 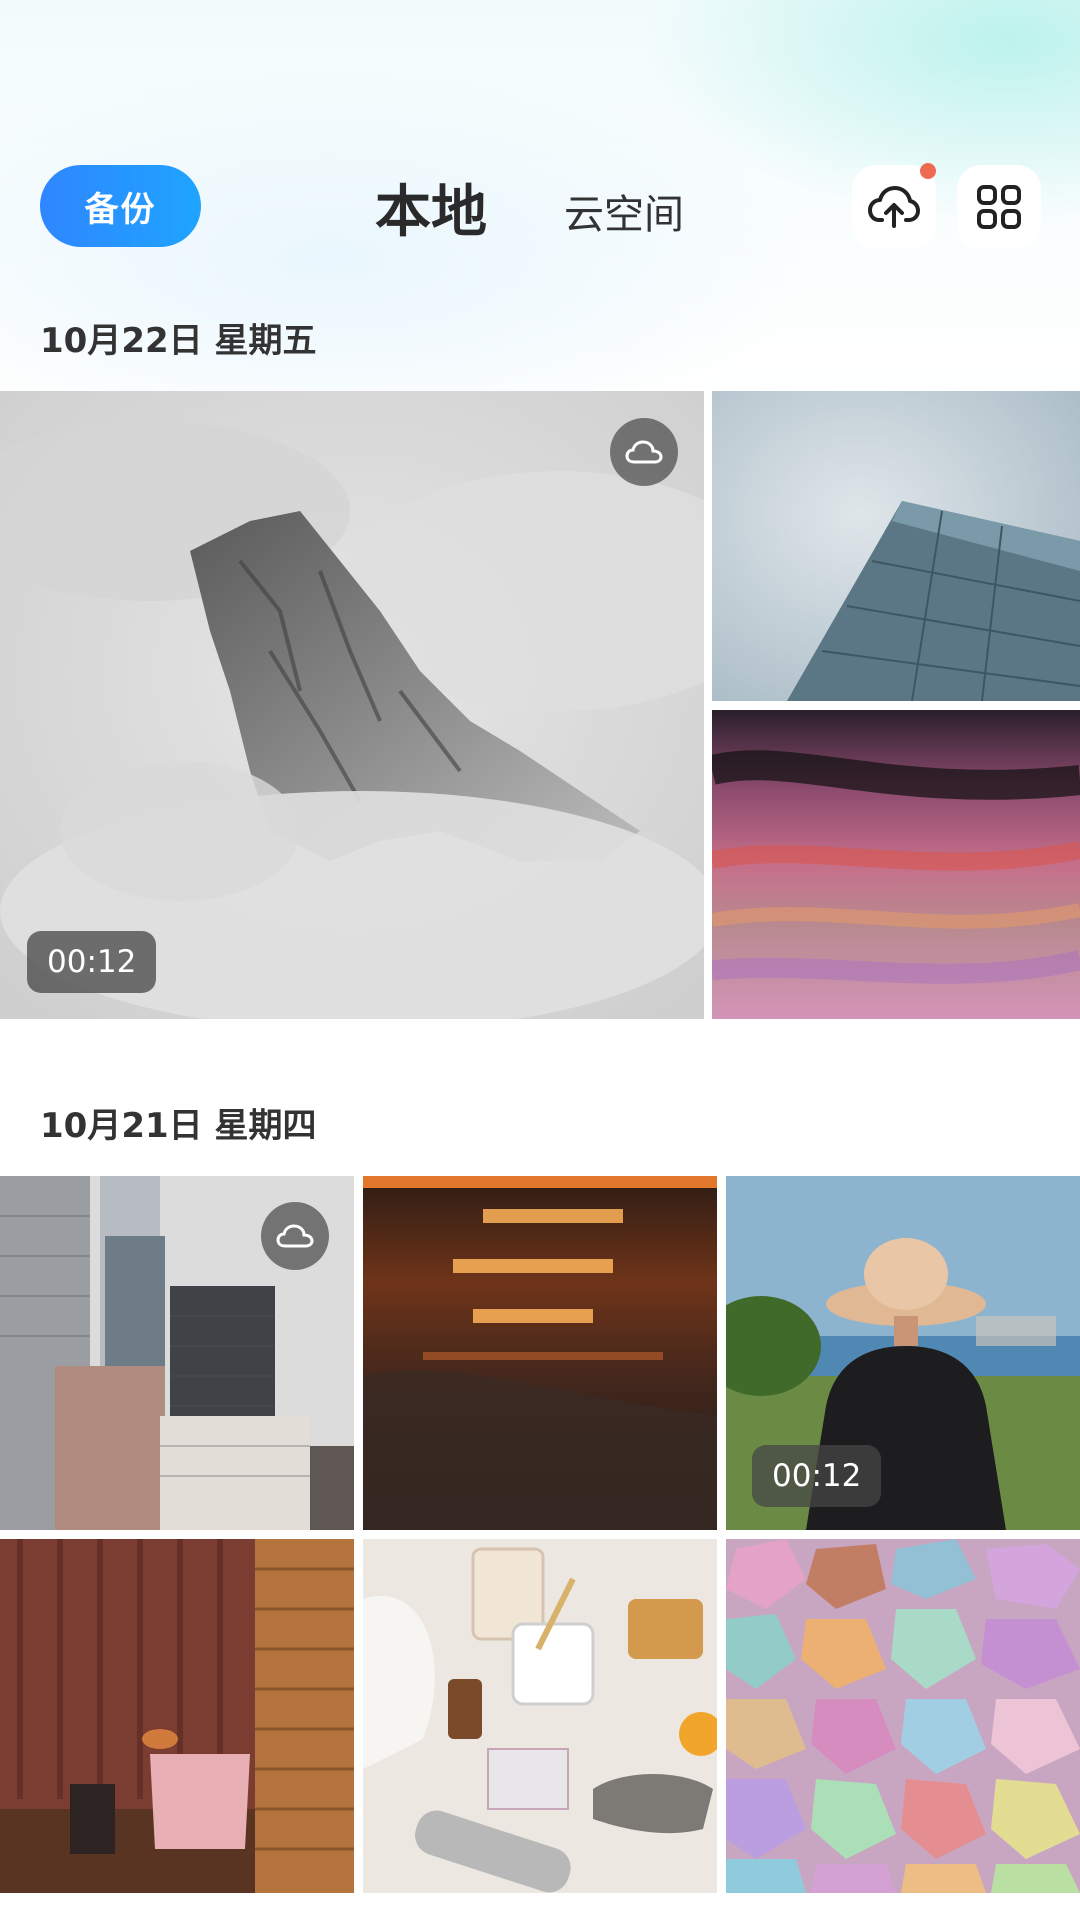 What do you see at coordinates (178, 1126) in the screenshot?
I see `section-date: 10月21日 星期四` at bounding box center [178, 1126].